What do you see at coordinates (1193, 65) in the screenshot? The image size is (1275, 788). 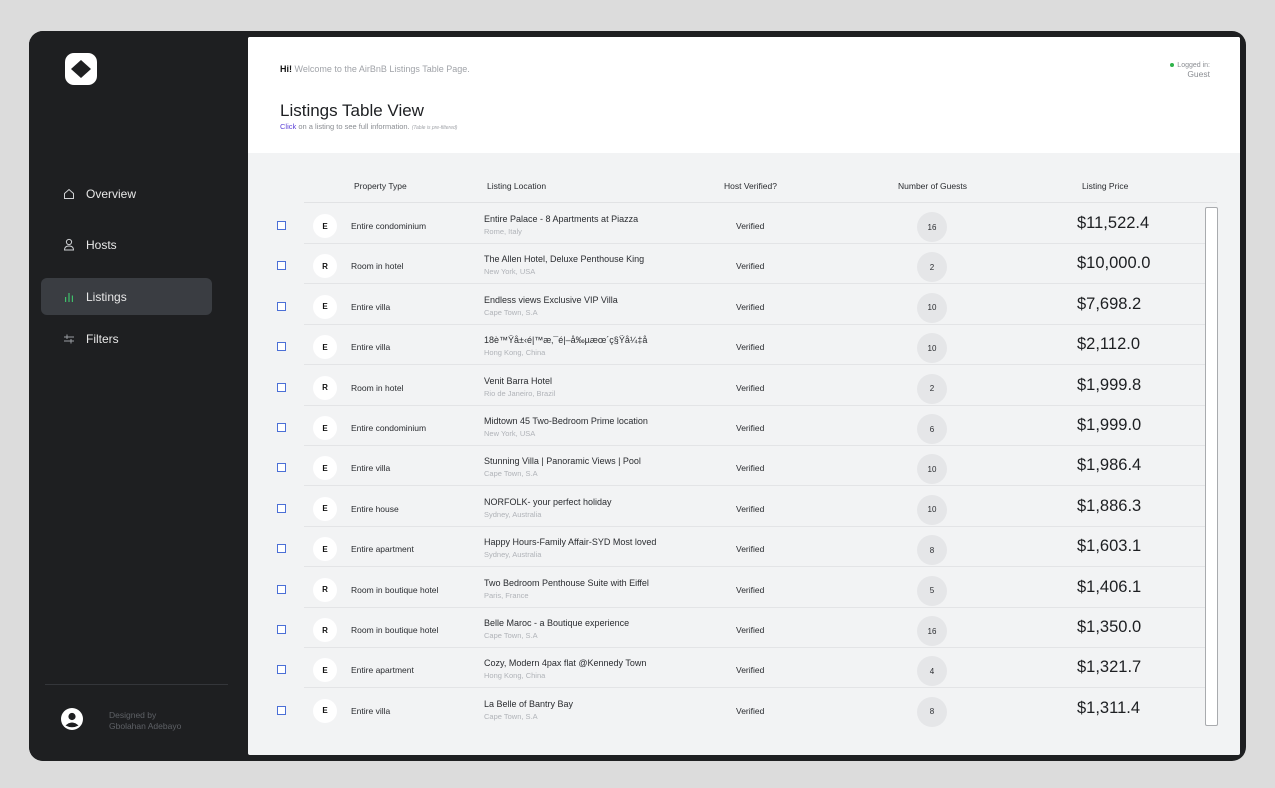 I see `login-label: Logged in:` at bounding box center [1193, 65].